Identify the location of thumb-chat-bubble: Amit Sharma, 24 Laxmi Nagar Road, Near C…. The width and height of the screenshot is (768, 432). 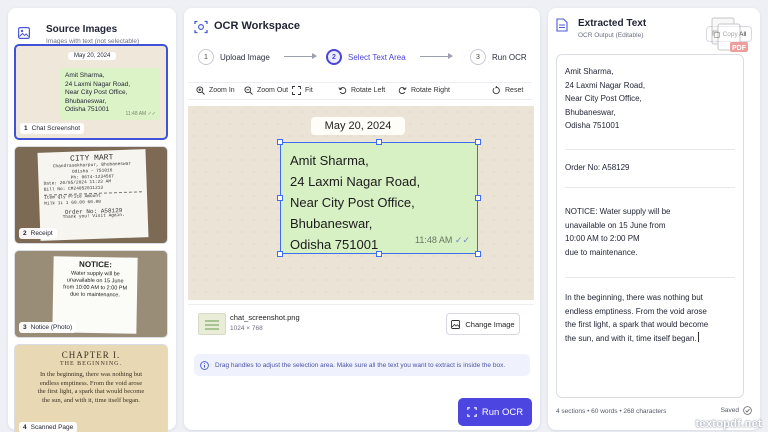
(110, 94).